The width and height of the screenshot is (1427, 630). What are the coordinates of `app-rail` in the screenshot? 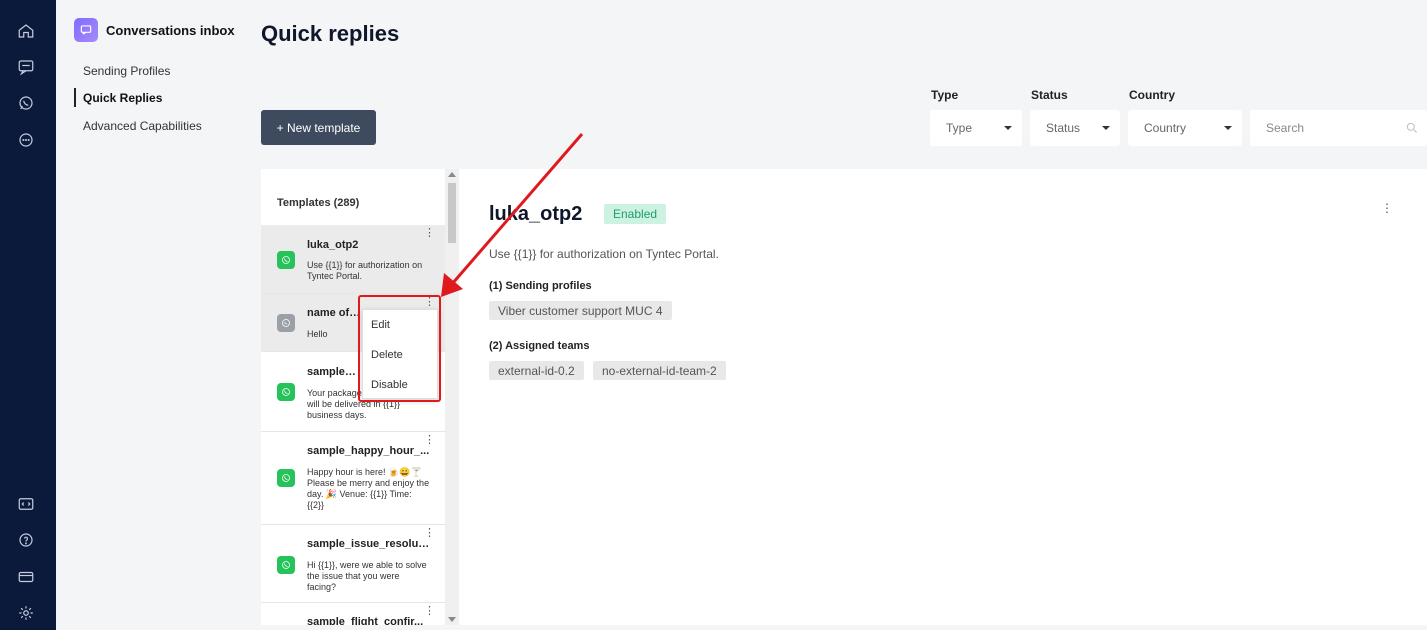 It's located at (28, 315).